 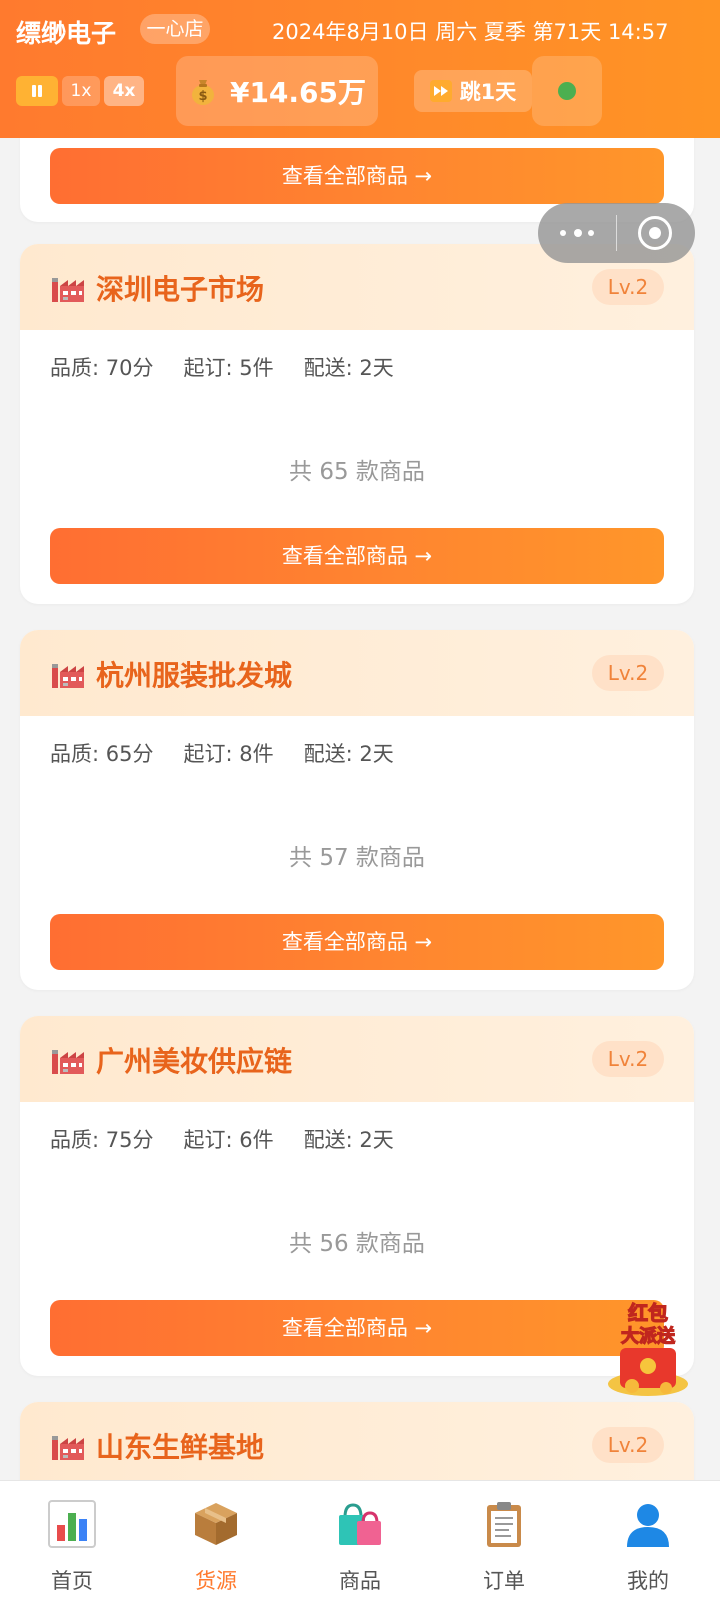 I want to click on skip-day-button: 跳1天, so click(x=473, y=91).